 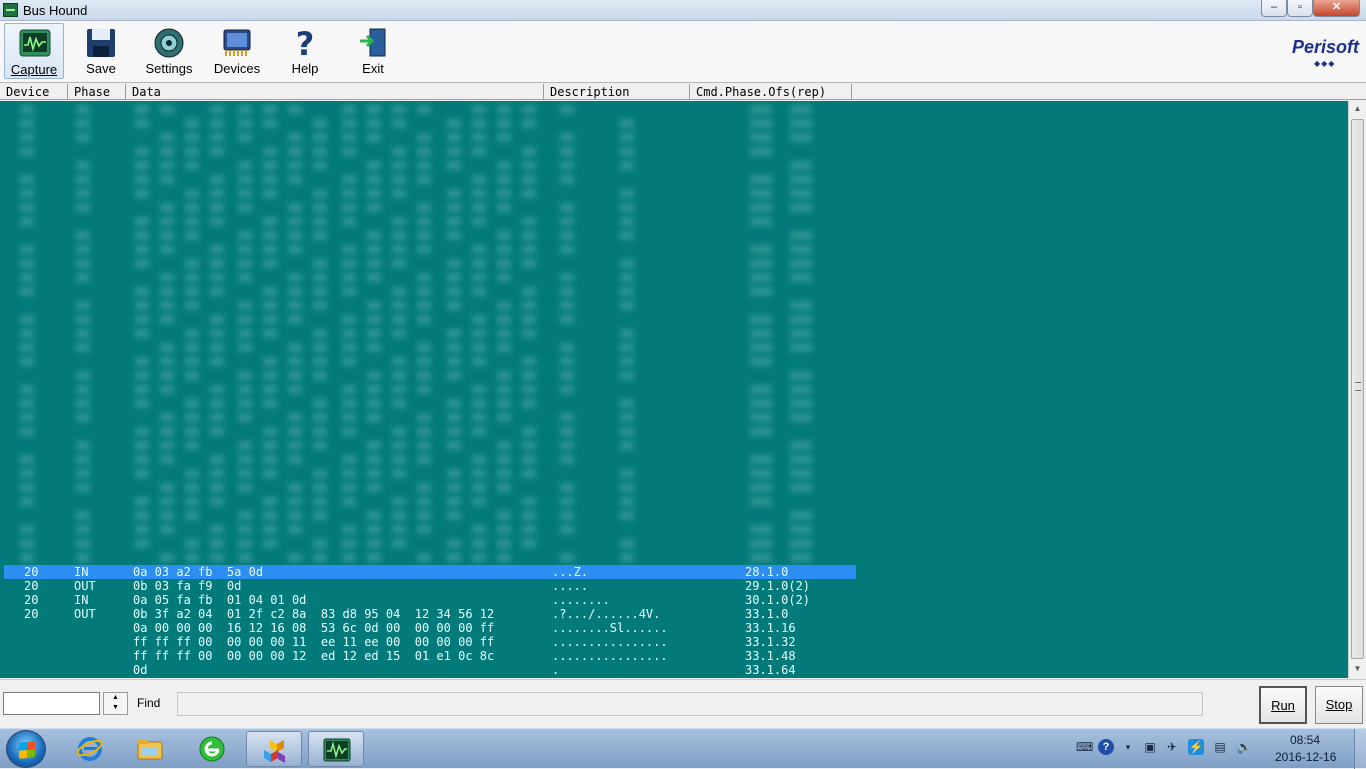 What do you see at coordinates (34, 51) in the screenshot?
I see `capture-button: Capture` at bounding box center [34, 51].